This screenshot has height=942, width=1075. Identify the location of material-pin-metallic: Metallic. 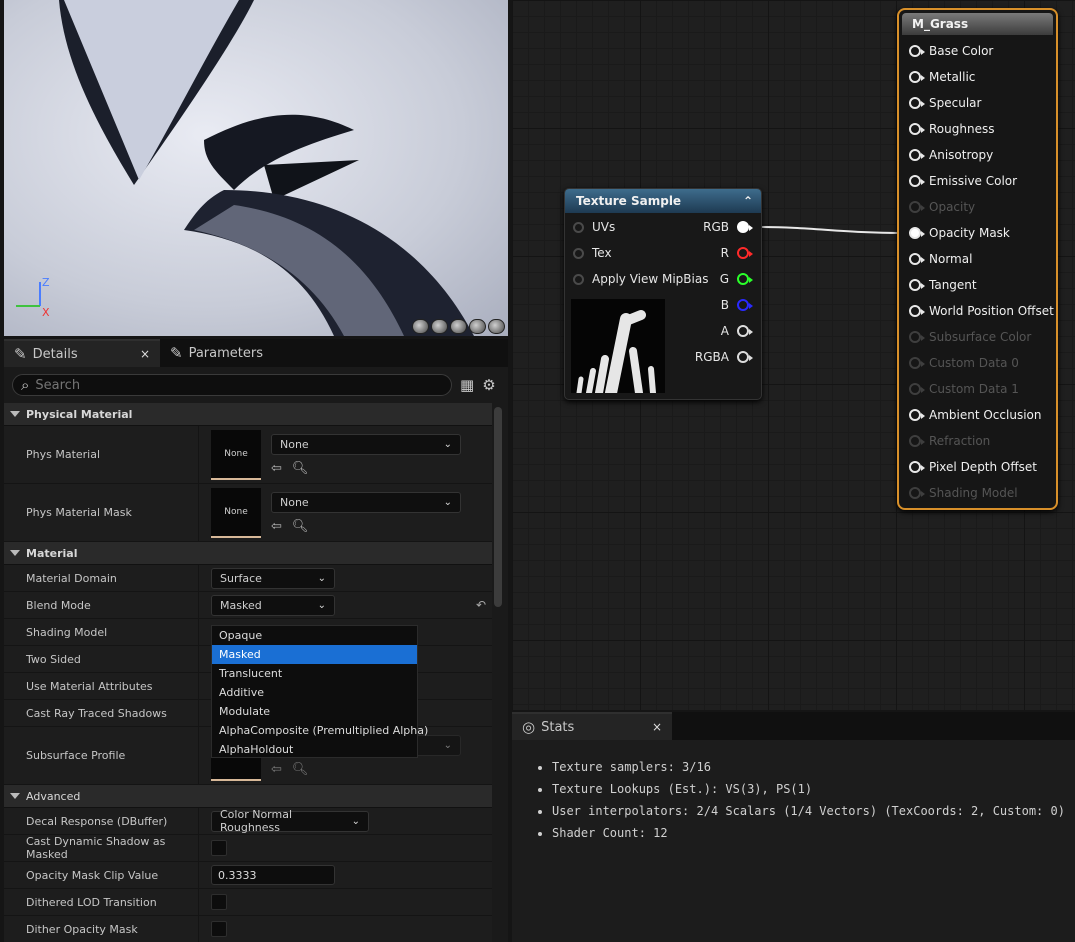
(942, 77).